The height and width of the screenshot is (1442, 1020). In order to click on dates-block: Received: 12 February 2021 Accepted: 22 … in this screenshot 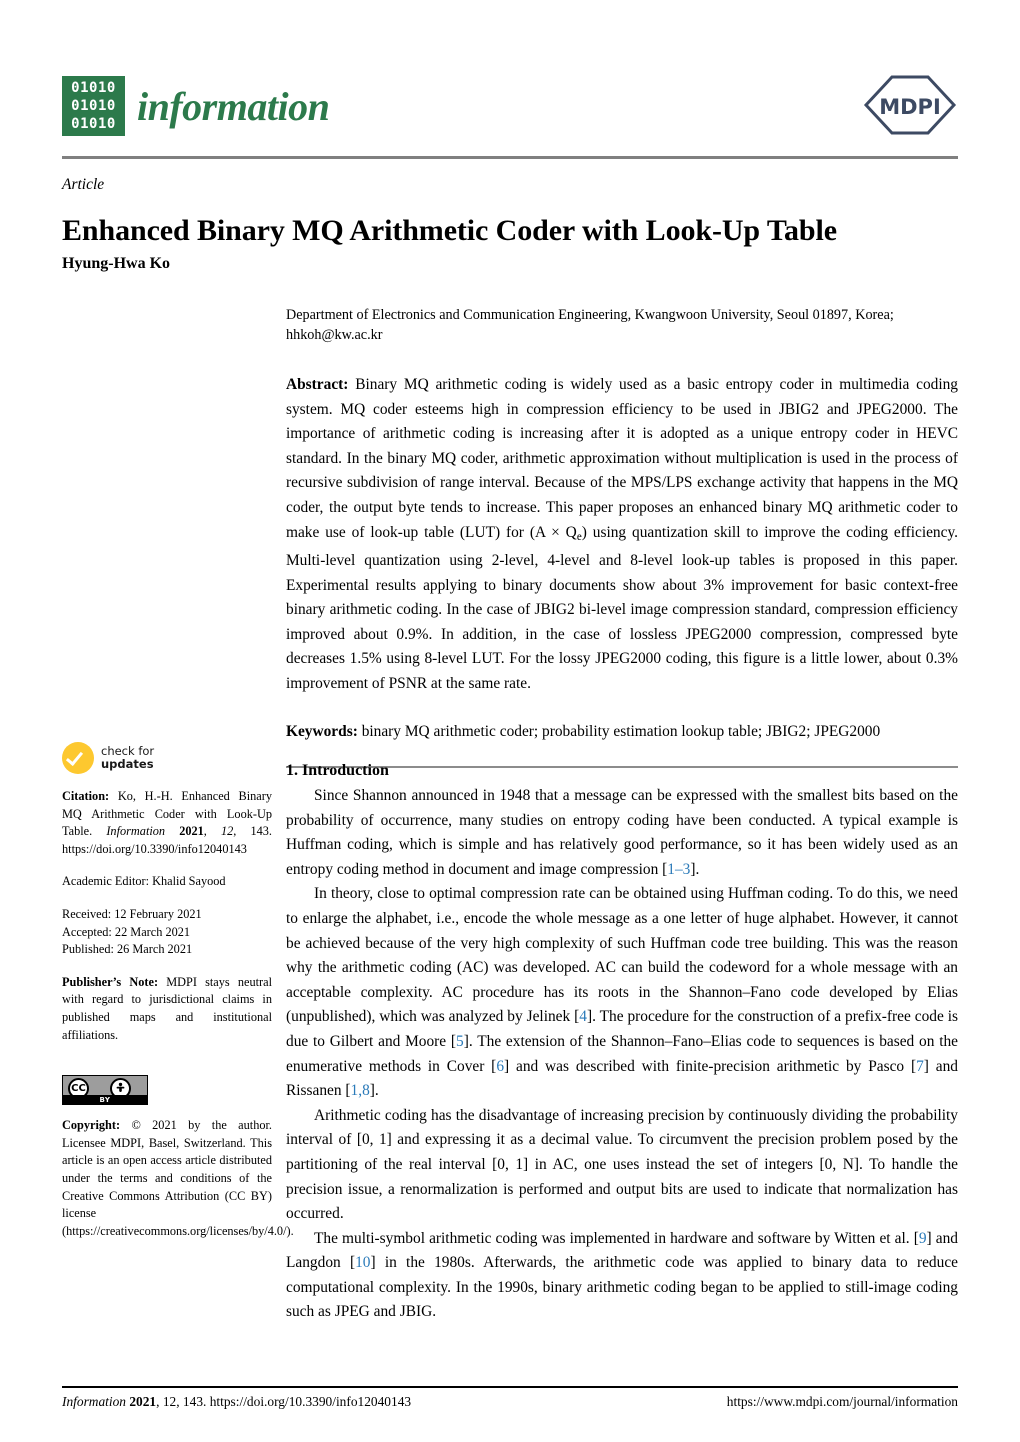, I will do `click(167, 932)`.